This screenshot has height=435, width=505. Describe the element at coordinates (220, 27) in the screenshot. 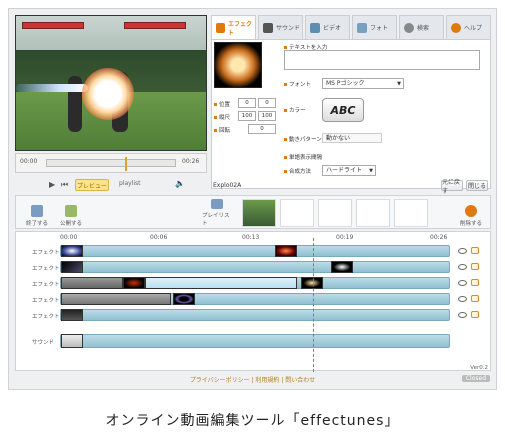

I see `sparkle-icon` at that location.